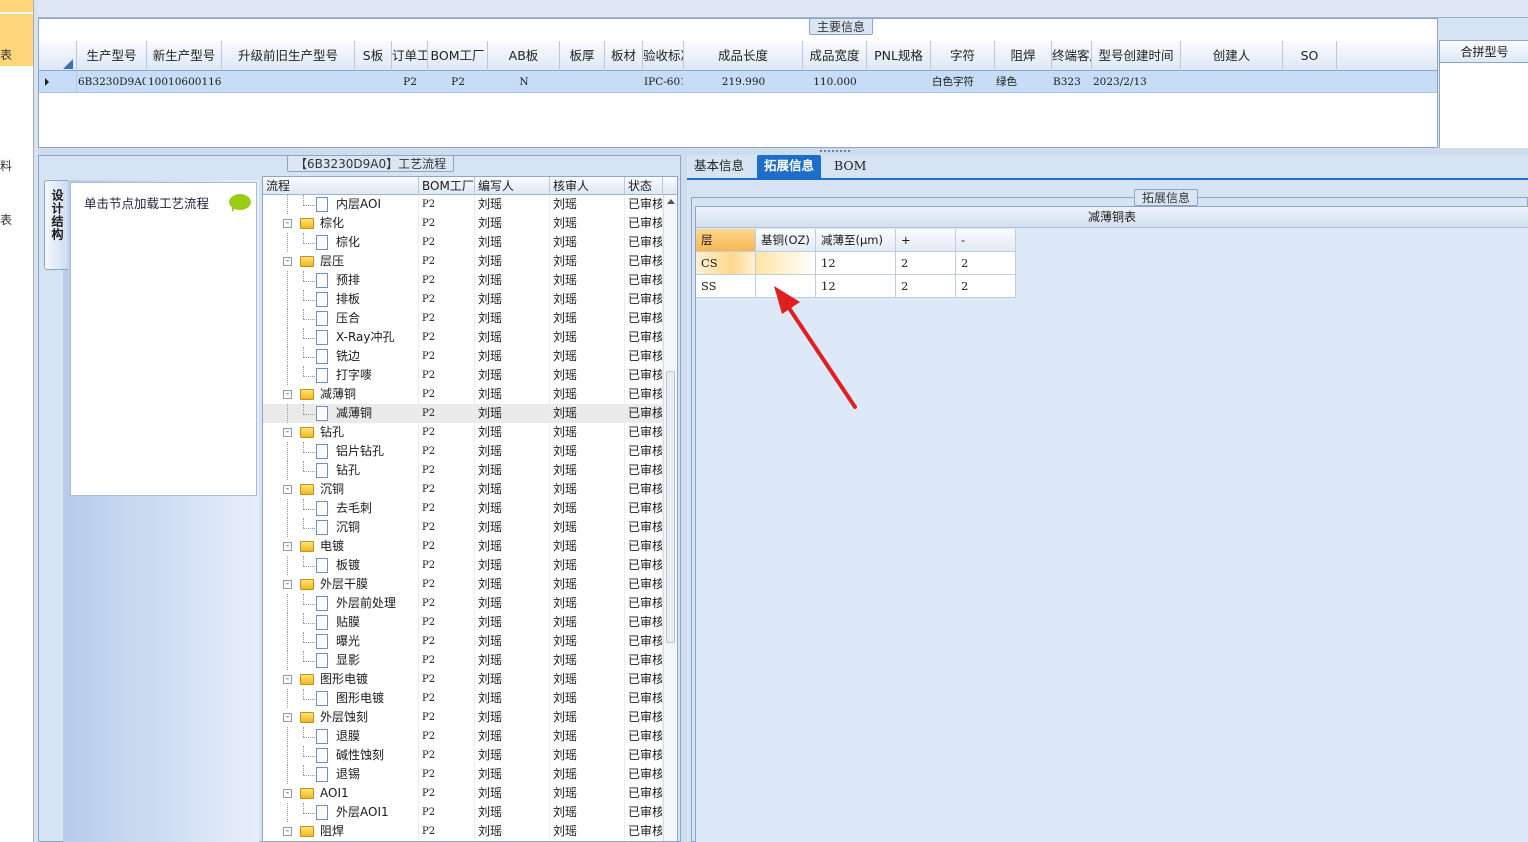  Describe the element at coordinates (341, 698) in the screenshot. I see `tree-name-cell: 图形电镀` at that location.